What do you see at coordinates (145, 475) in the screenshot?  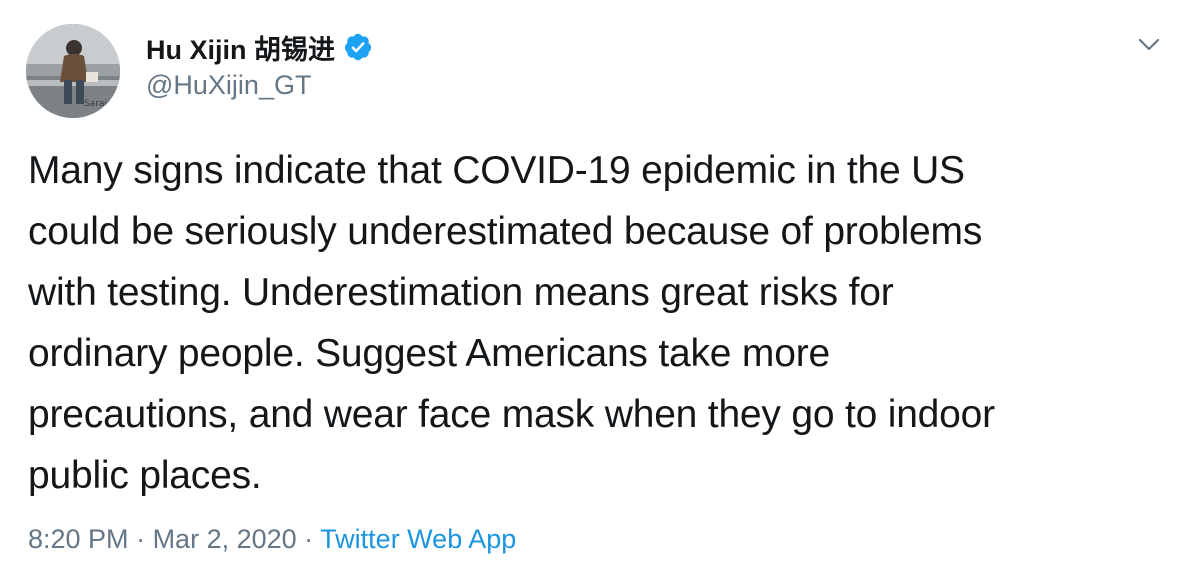 I see `tweet-text-line: public places.` at bounding box center [145, 475].